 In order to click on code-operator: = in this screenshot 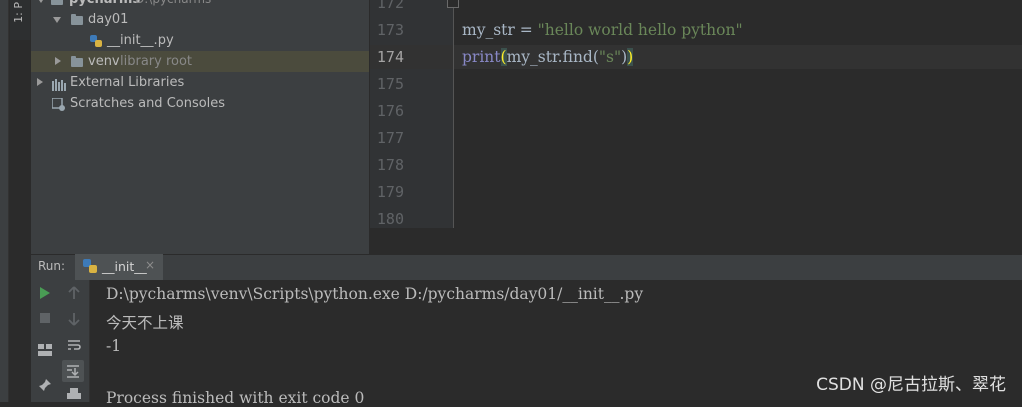, I will do `click(526, 30)`.